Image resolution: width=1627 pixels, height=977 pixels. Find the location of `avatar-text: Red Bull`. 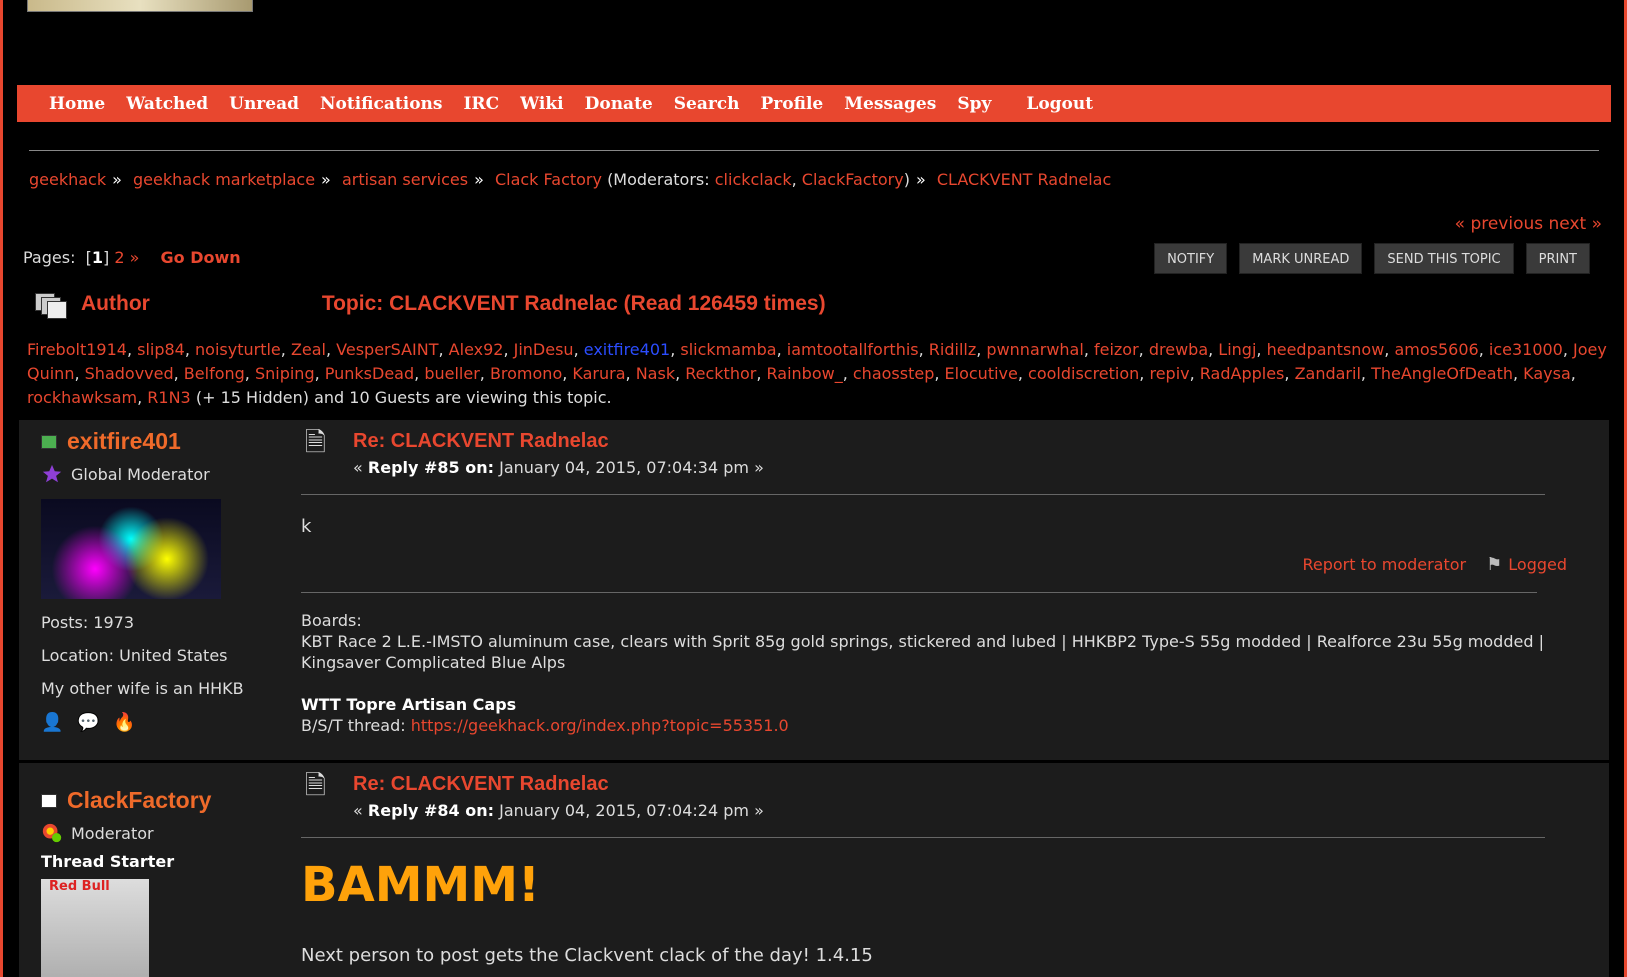

avatar-text: Red Bull is located at coordinates (79, 886).